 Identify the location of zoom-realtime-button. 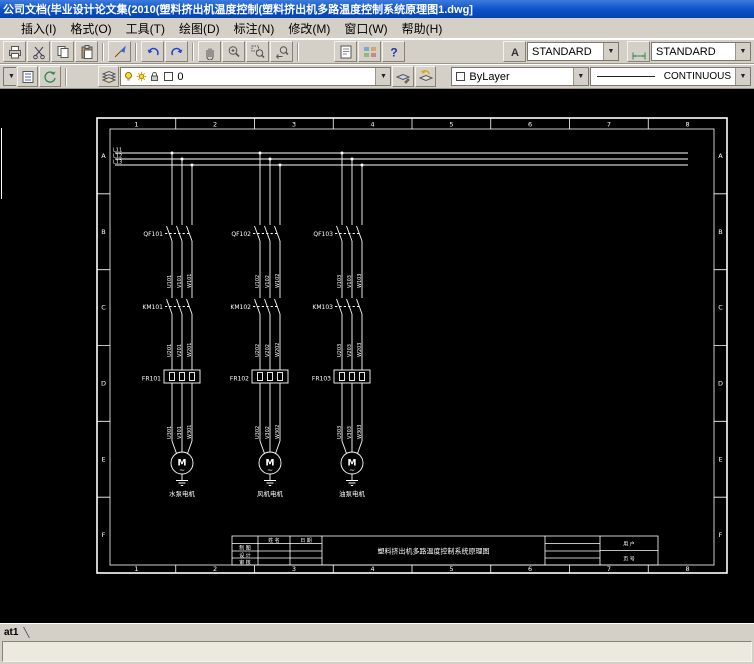
(233, 51).